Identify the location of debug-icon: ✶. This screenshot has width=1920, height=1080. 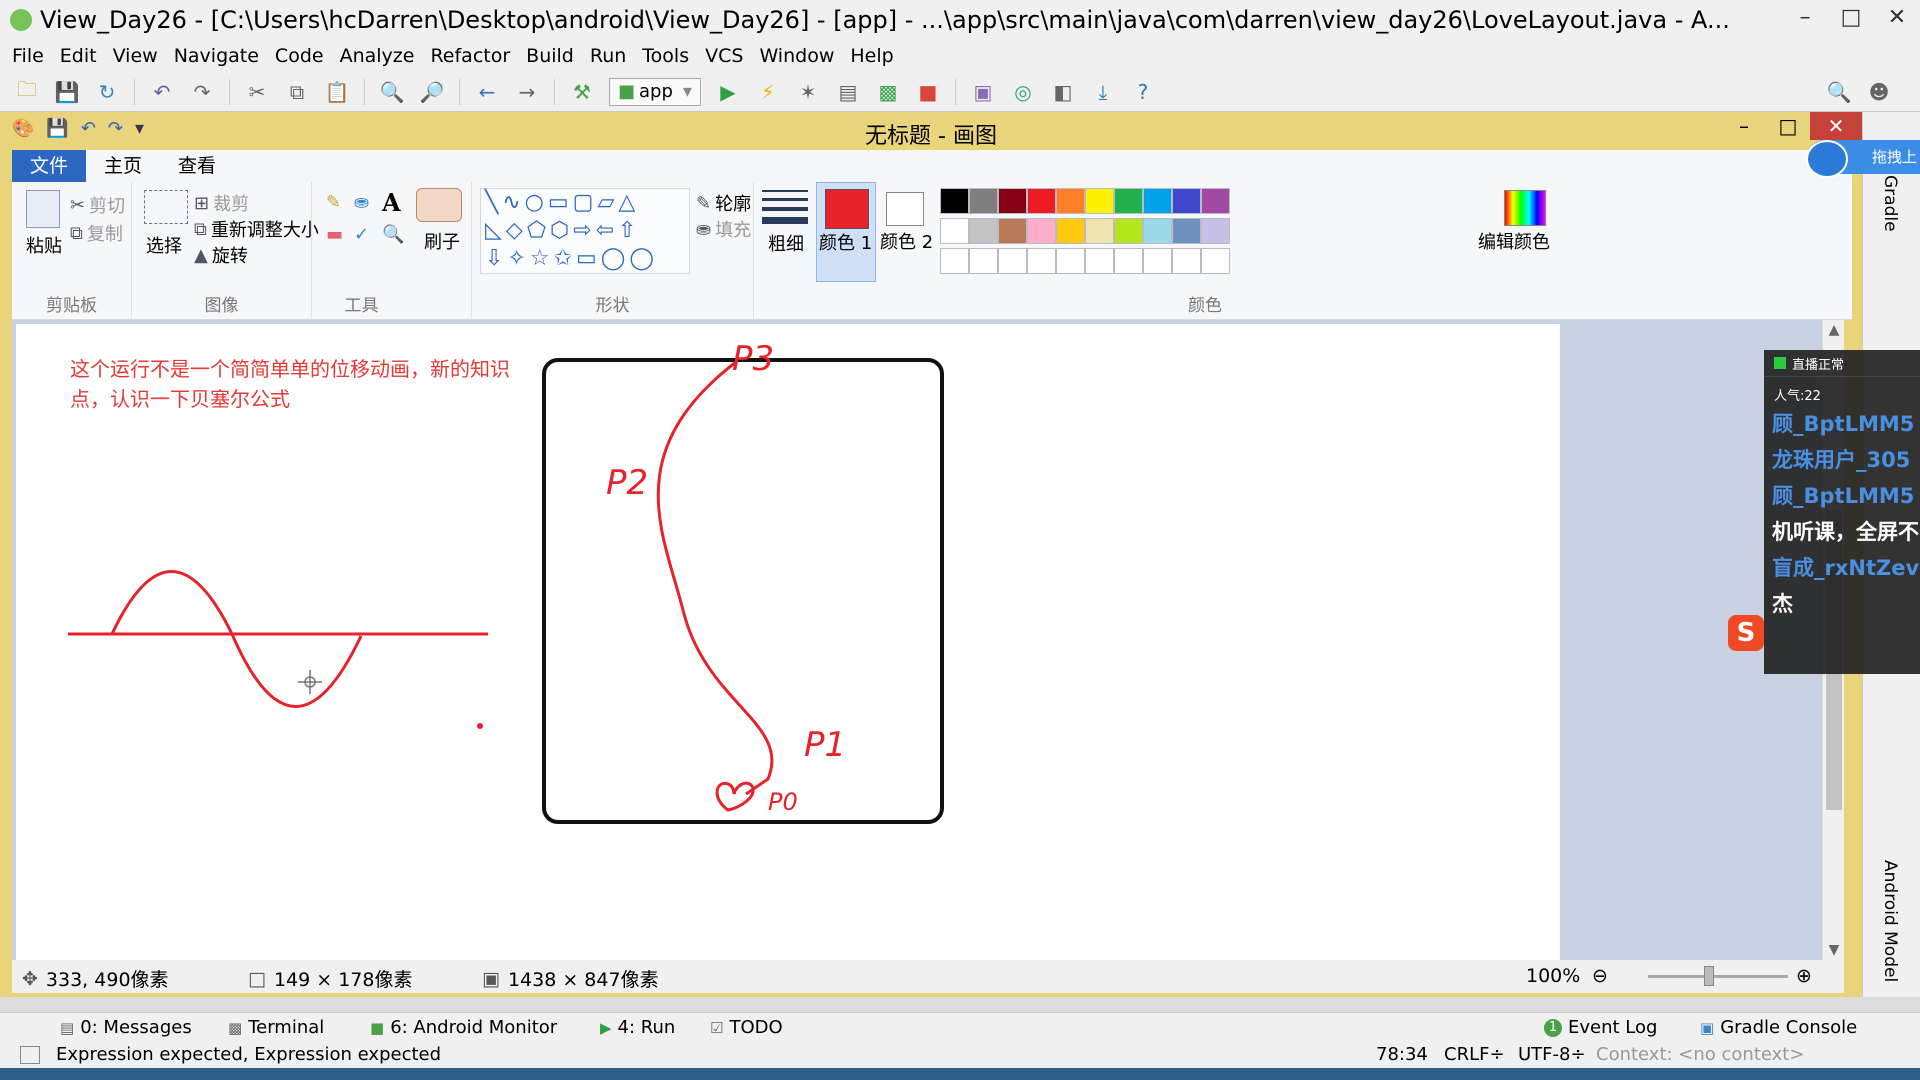
(808, 92).